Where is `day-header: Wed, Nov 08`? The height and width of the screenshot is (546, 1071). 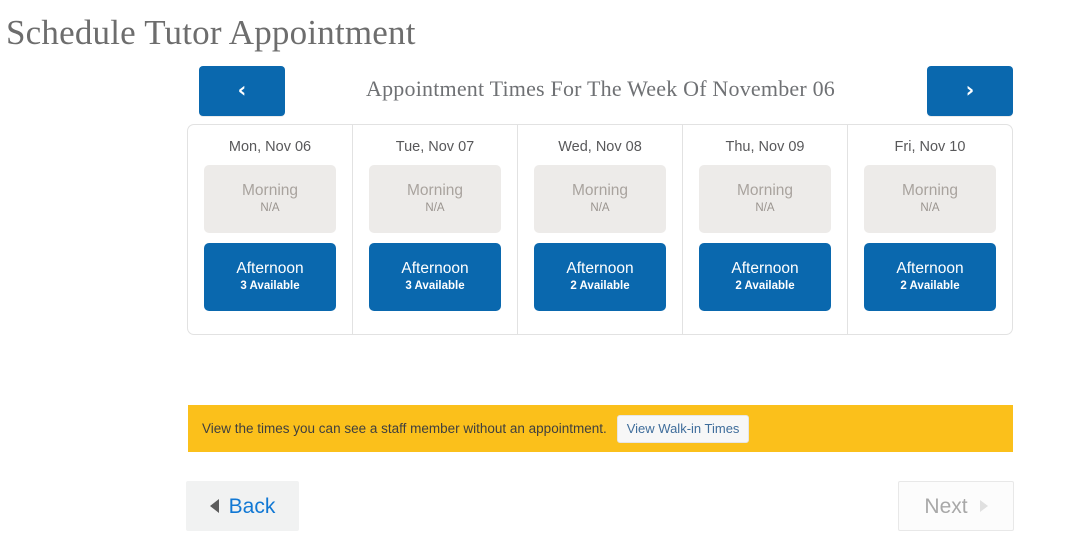
day-header: Wed, Nov 08 is located at coordinates (600, 147).